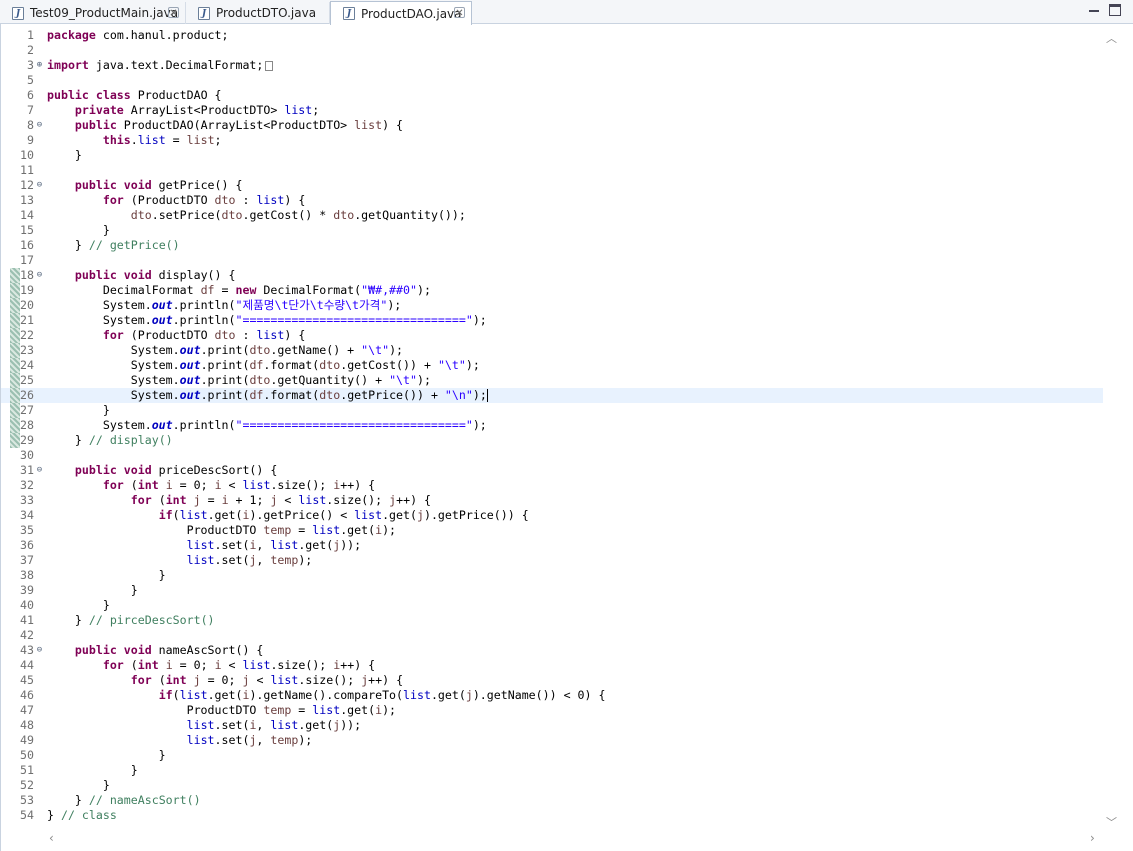 This screenshot has width=1133, height=851. I want to click on horizontal-scrollbar: ‹ ›, so click(575, 839).